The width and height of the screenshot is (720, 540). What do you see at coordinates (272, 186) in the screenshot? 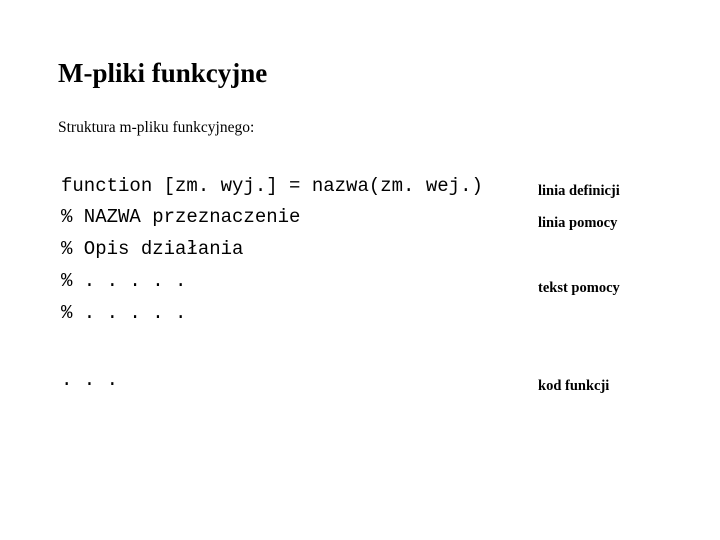
I see `code-line-function-definition: function [zm. wyj.] = nazwa(zm. wej.)` at bounding box center [272, 186].